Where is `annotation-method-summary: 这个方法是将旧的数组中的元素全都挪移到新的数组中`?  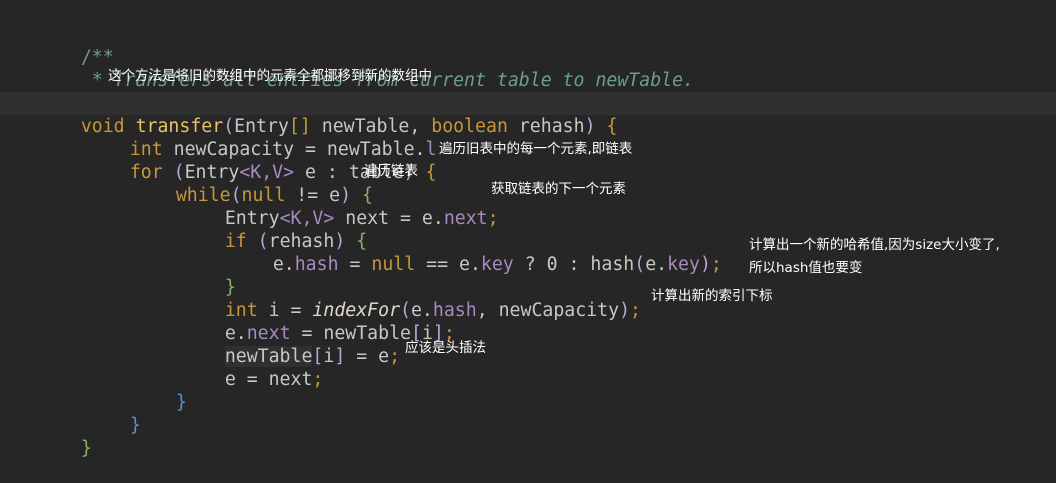
annotation-method-summary: 这个方法是将旧的数组中的元素全都挪移到新的数组中 is located at coordinates (270, 76).